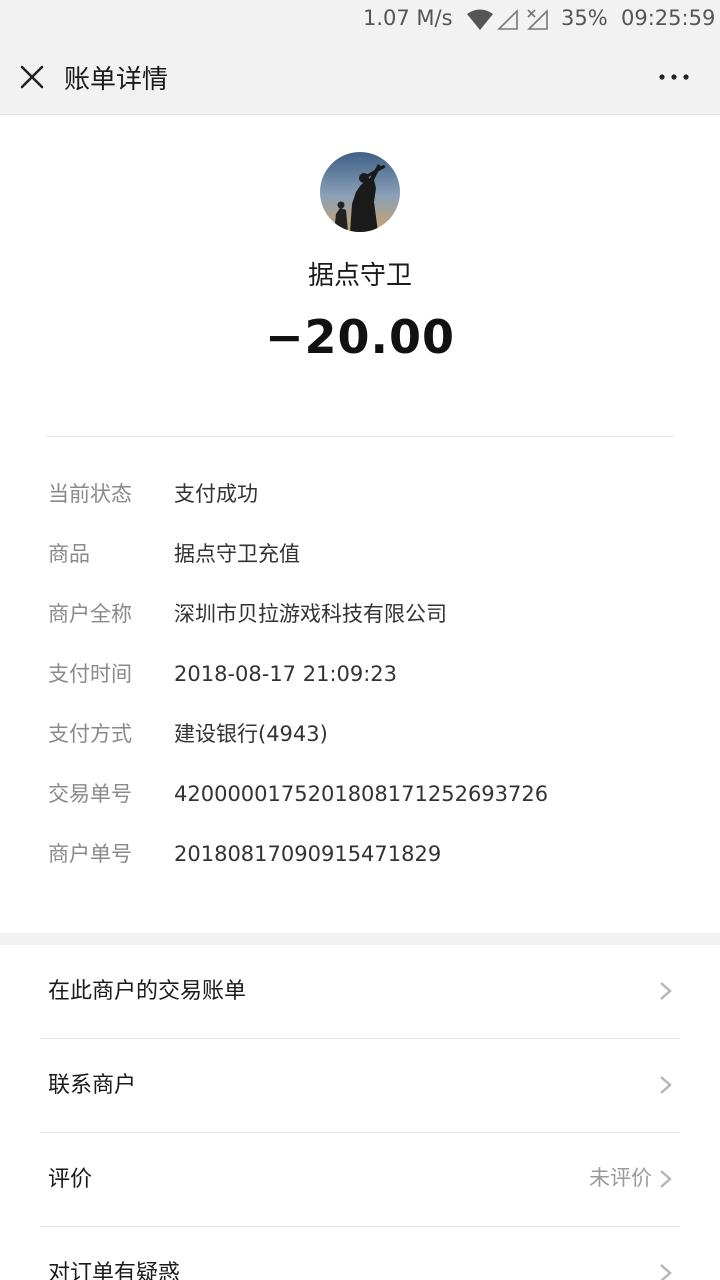  I want to click on menu-item-order-question: 对订单有疑惑, so click(360, 1253).